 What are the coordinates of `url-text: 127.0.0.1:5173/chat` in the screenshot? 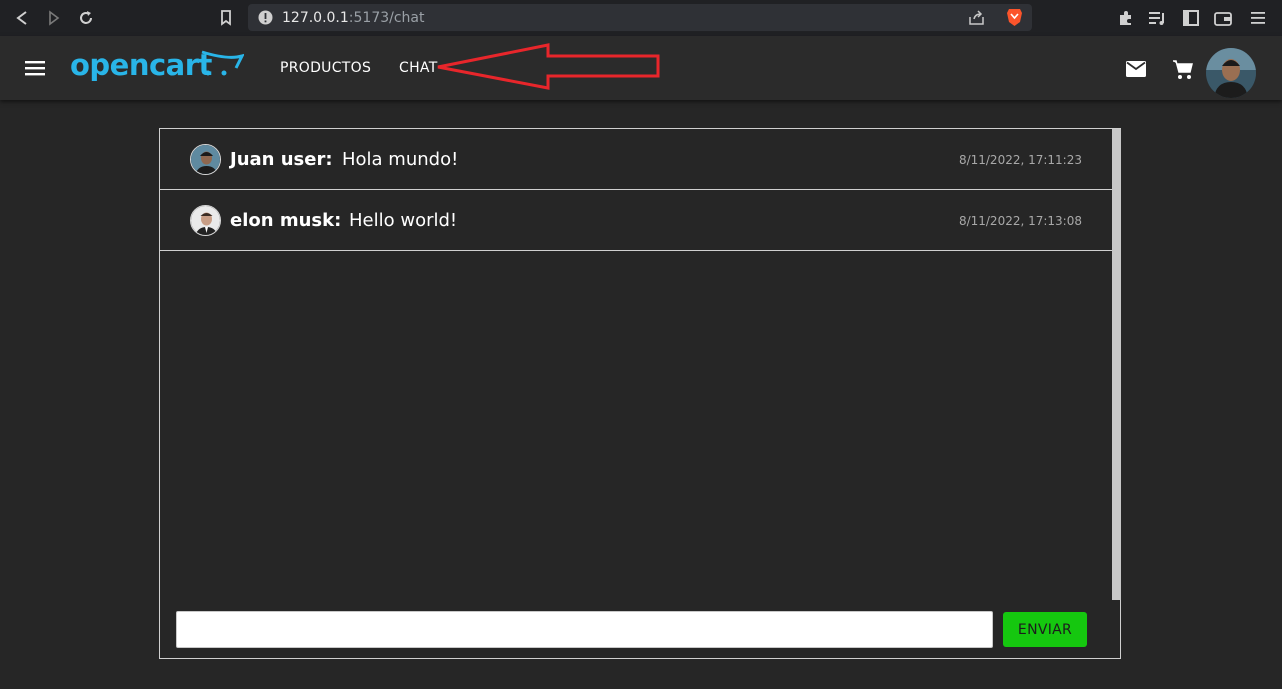 It's located at (353, 18).